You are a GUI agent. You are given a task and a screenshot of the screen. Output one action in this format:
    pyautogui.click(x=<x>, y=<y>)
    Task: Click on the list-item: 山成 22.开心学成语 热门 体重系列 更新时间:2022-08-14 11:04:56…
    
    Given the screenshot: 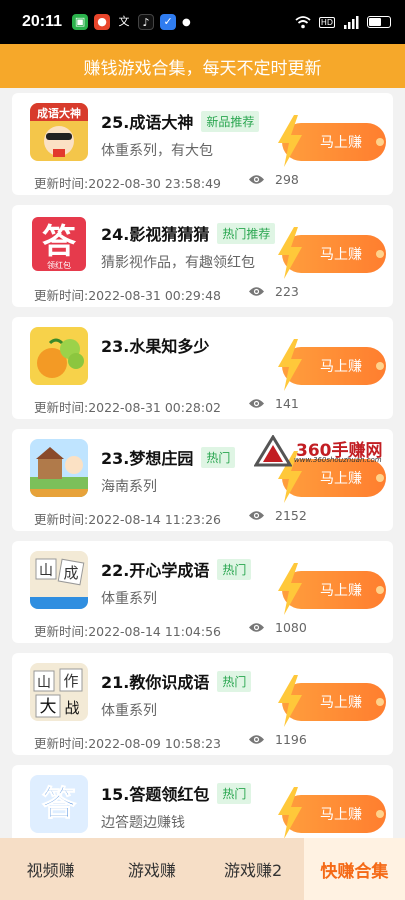 What is the action you would take?
    pyautogui.click(x=202, y=592)
    